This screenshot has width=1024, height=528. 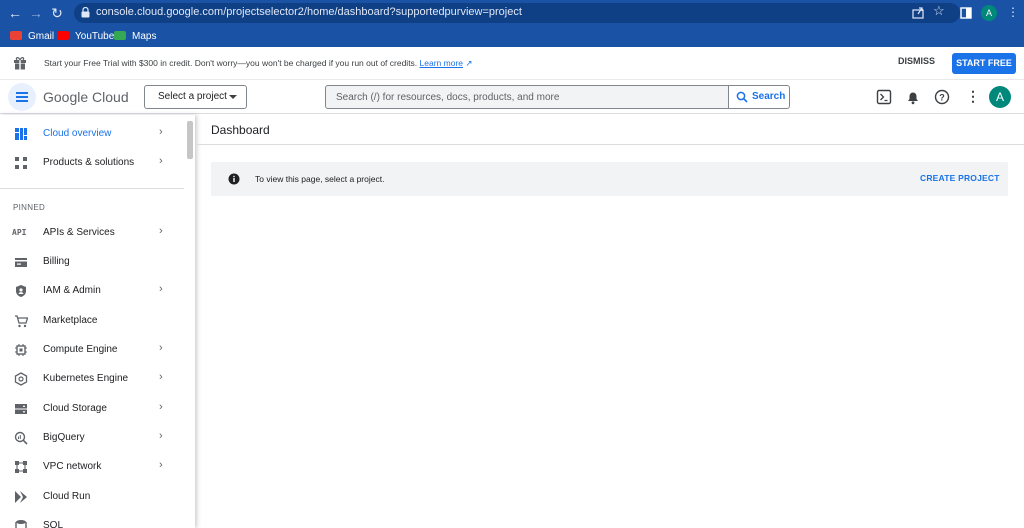 I want to click on cloud-shell-icon, so click(x=884, y=97).